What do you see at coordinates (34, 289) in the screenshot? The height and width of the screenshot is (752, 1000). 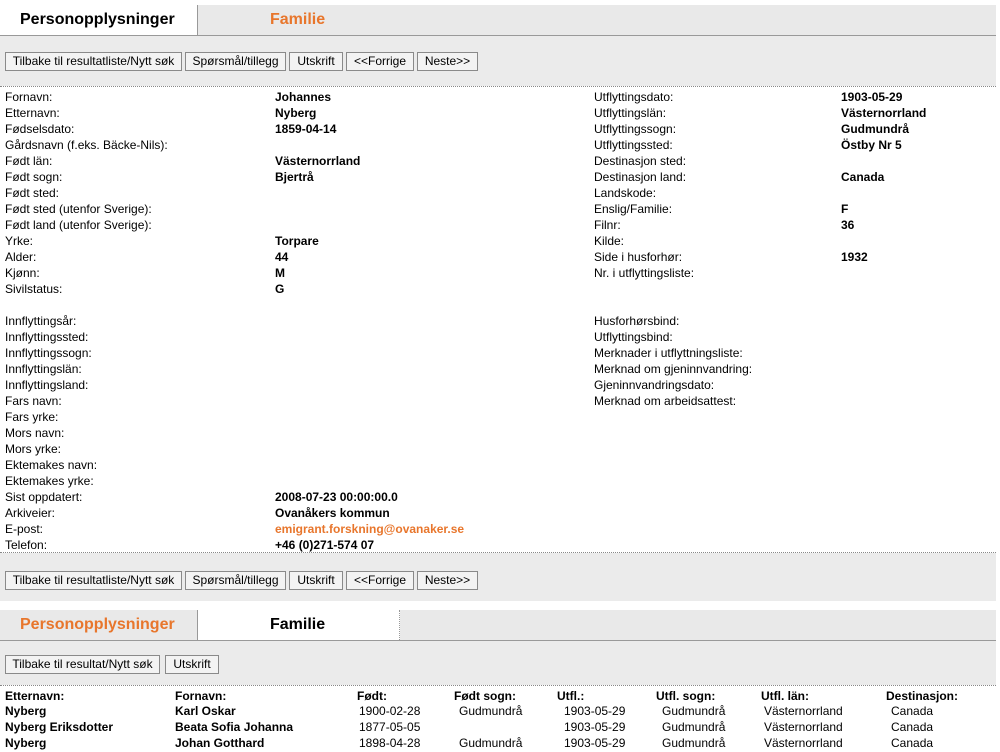 I see `field-label: Sivilstatus:` at bounding box center [34, 289].